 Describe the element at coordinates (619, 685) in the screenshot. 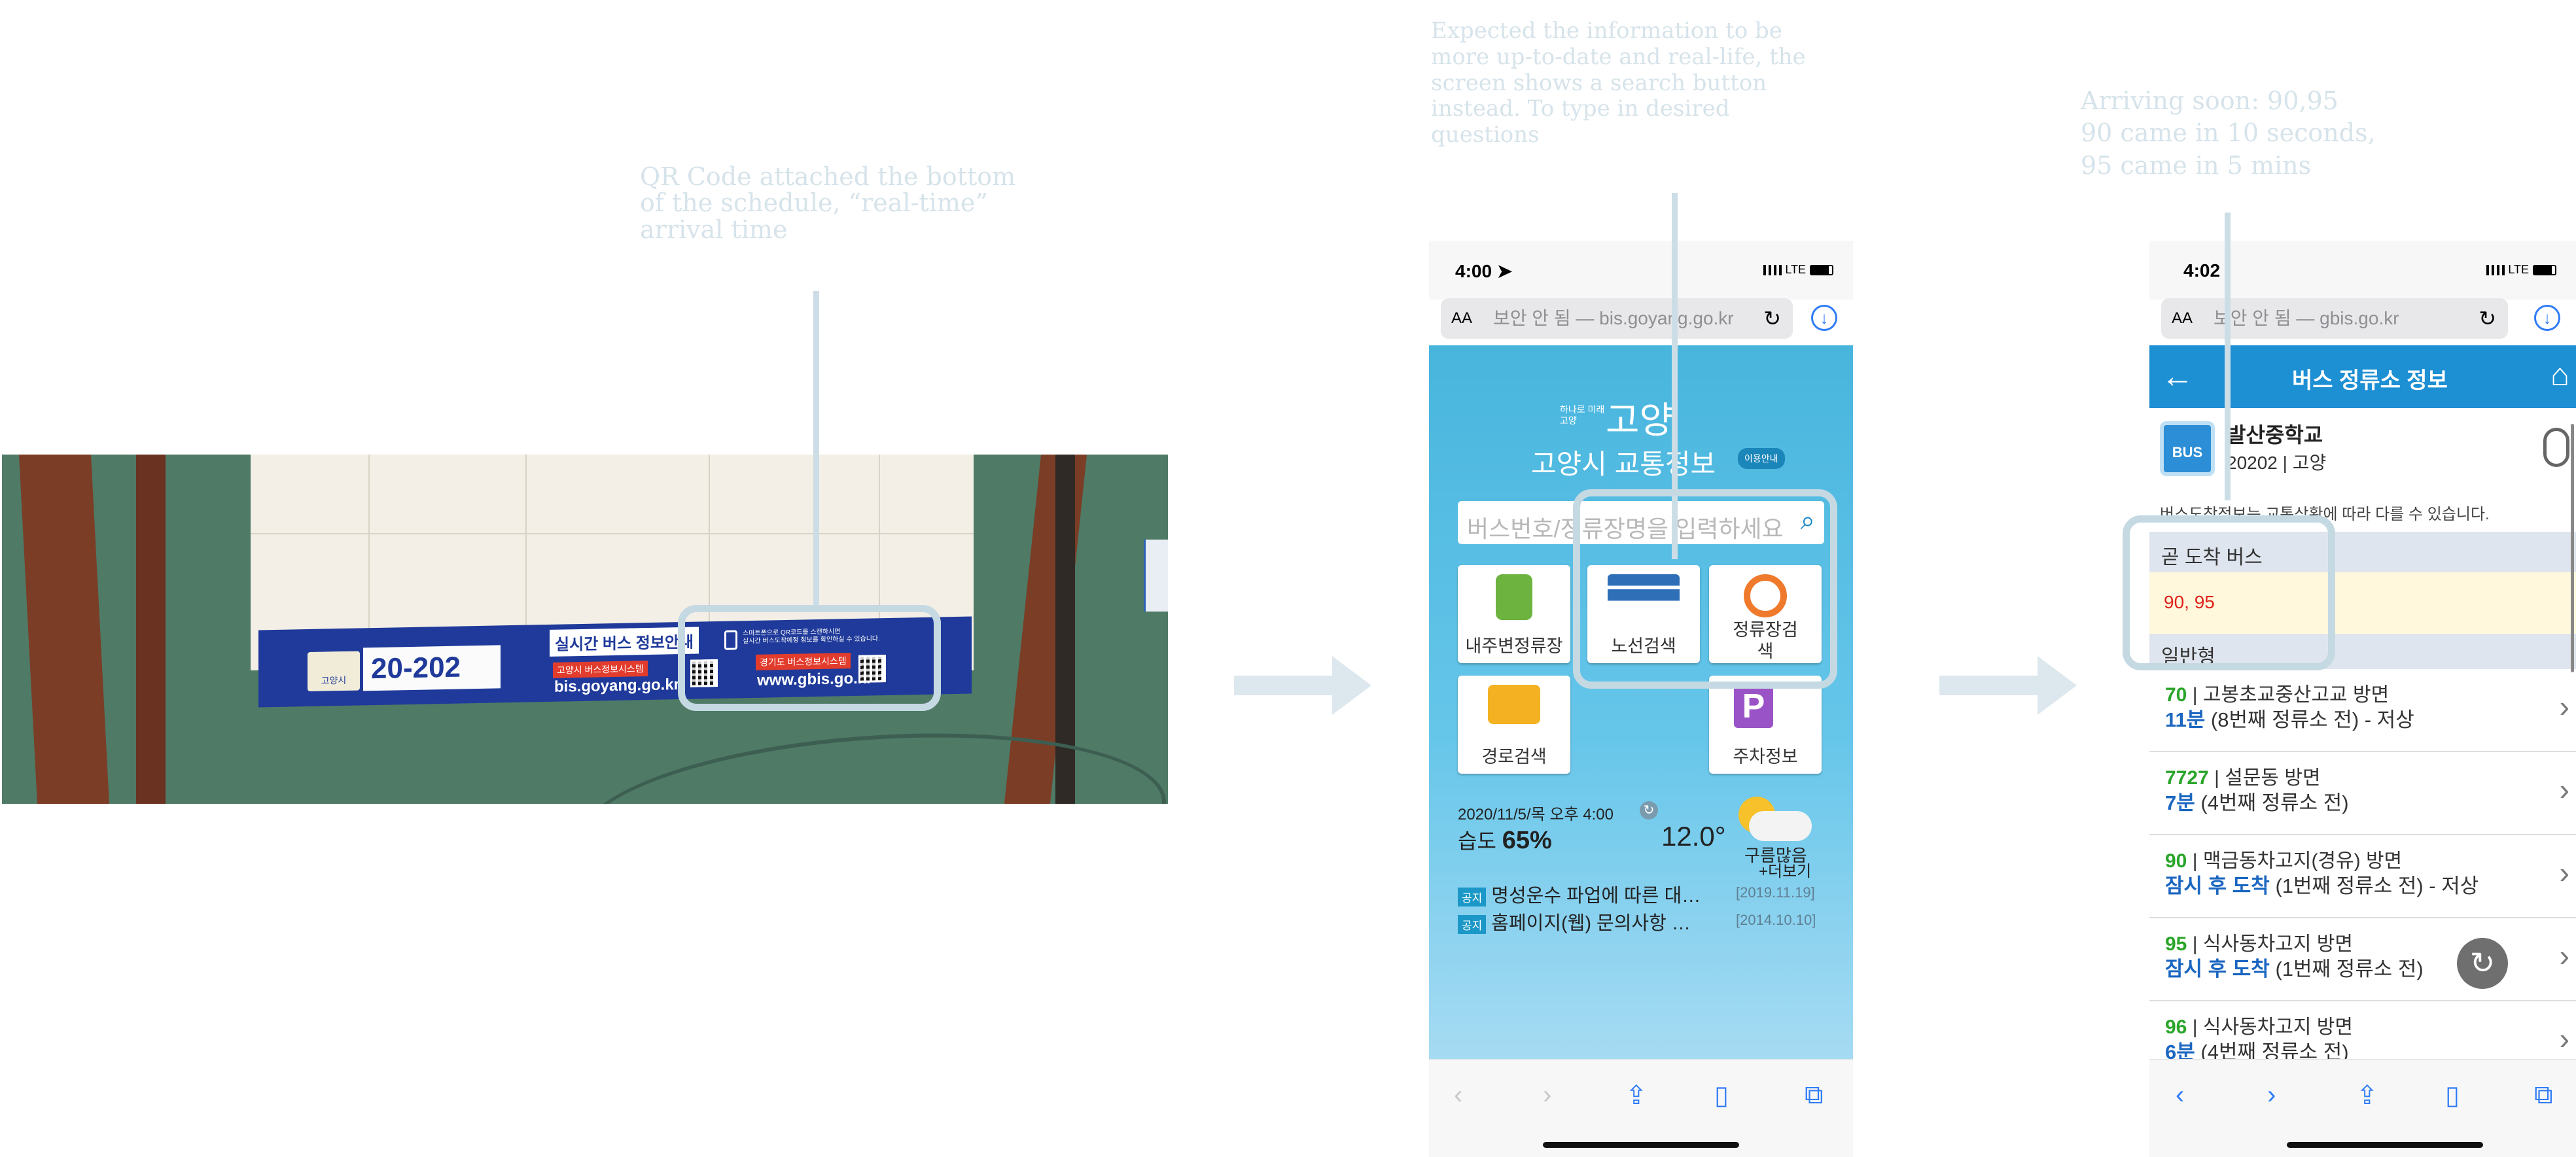

I see `banner-url-1: bis.goyang.go.kr/` at that location.